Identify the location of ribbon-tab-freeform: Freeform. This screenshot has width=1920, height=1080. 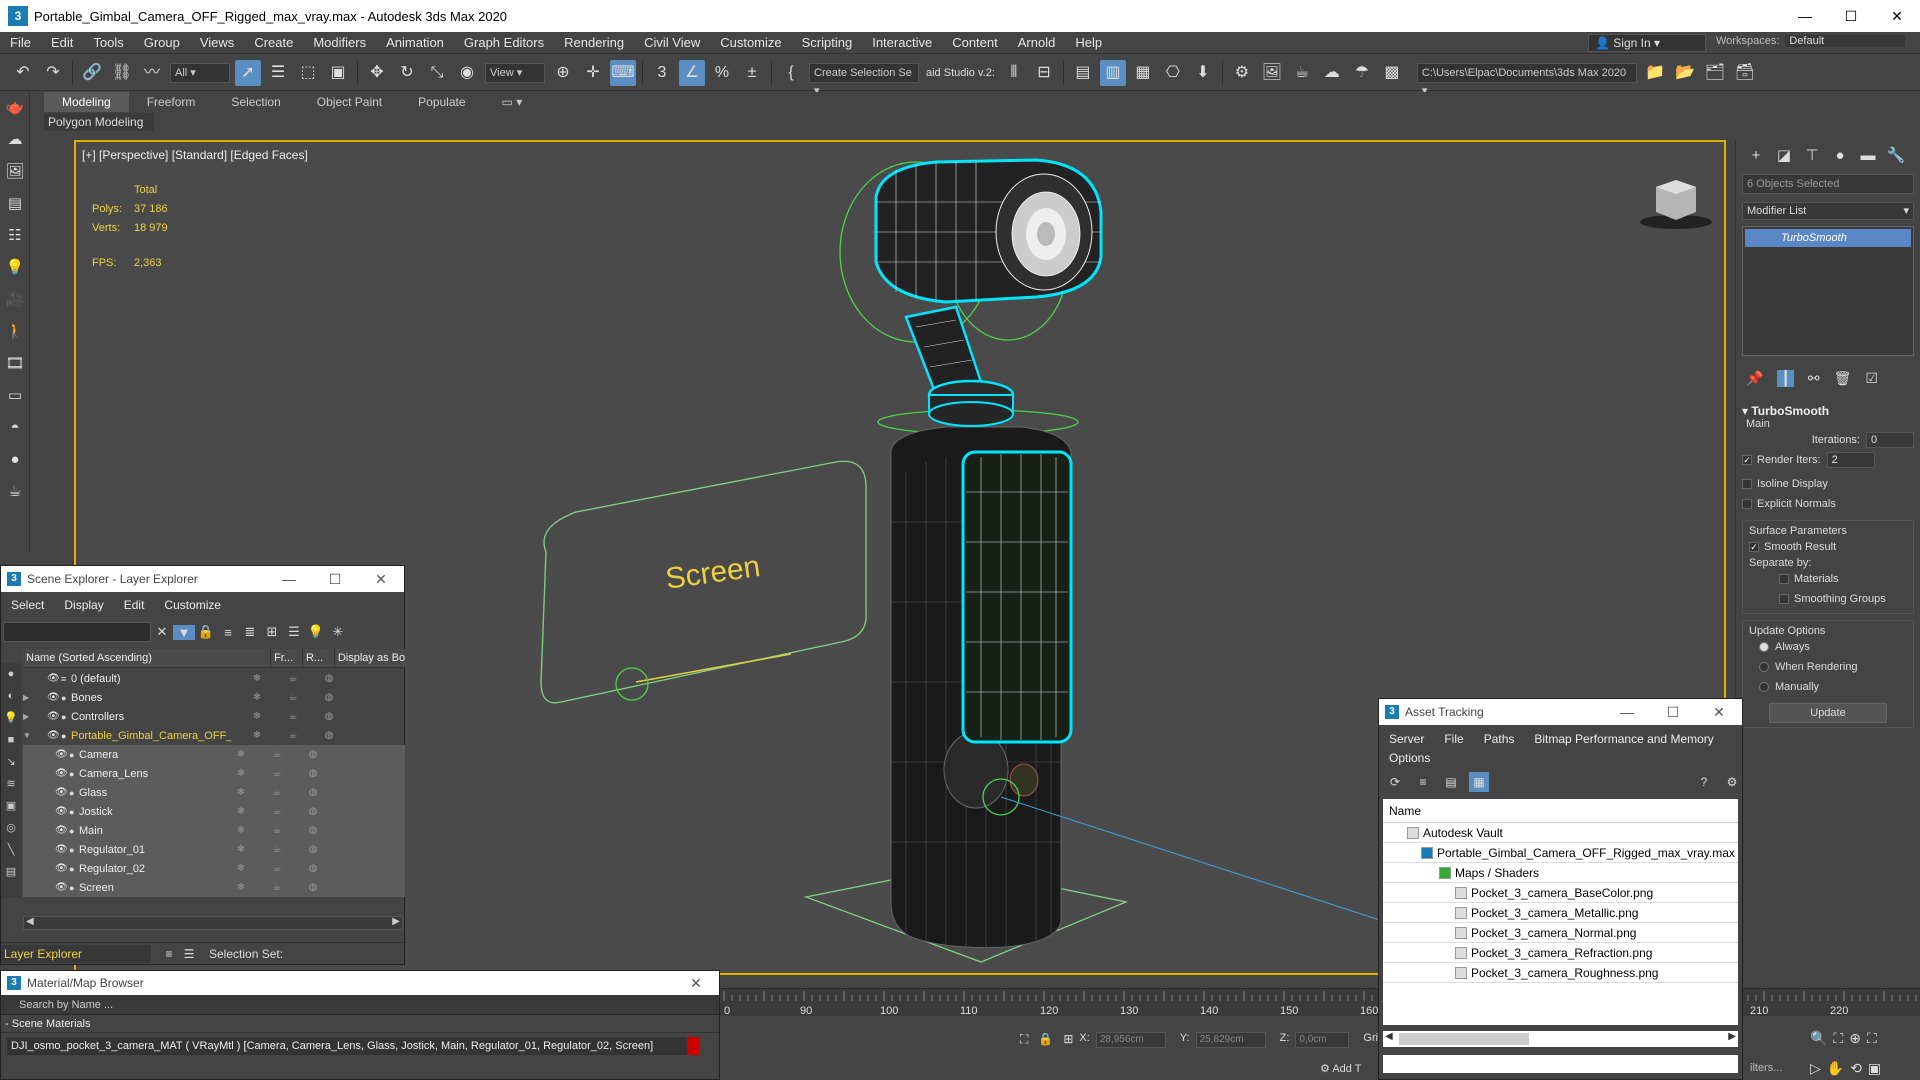
(171, 102).